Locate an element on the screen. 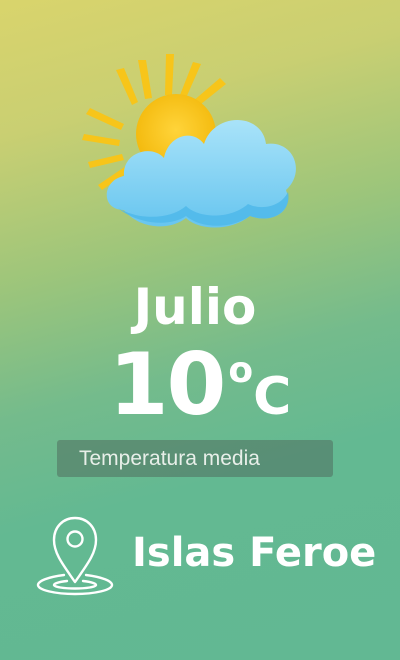 This screenshot has height=660, width=400. degree-symbol: o is located at coordinates (241, 370).